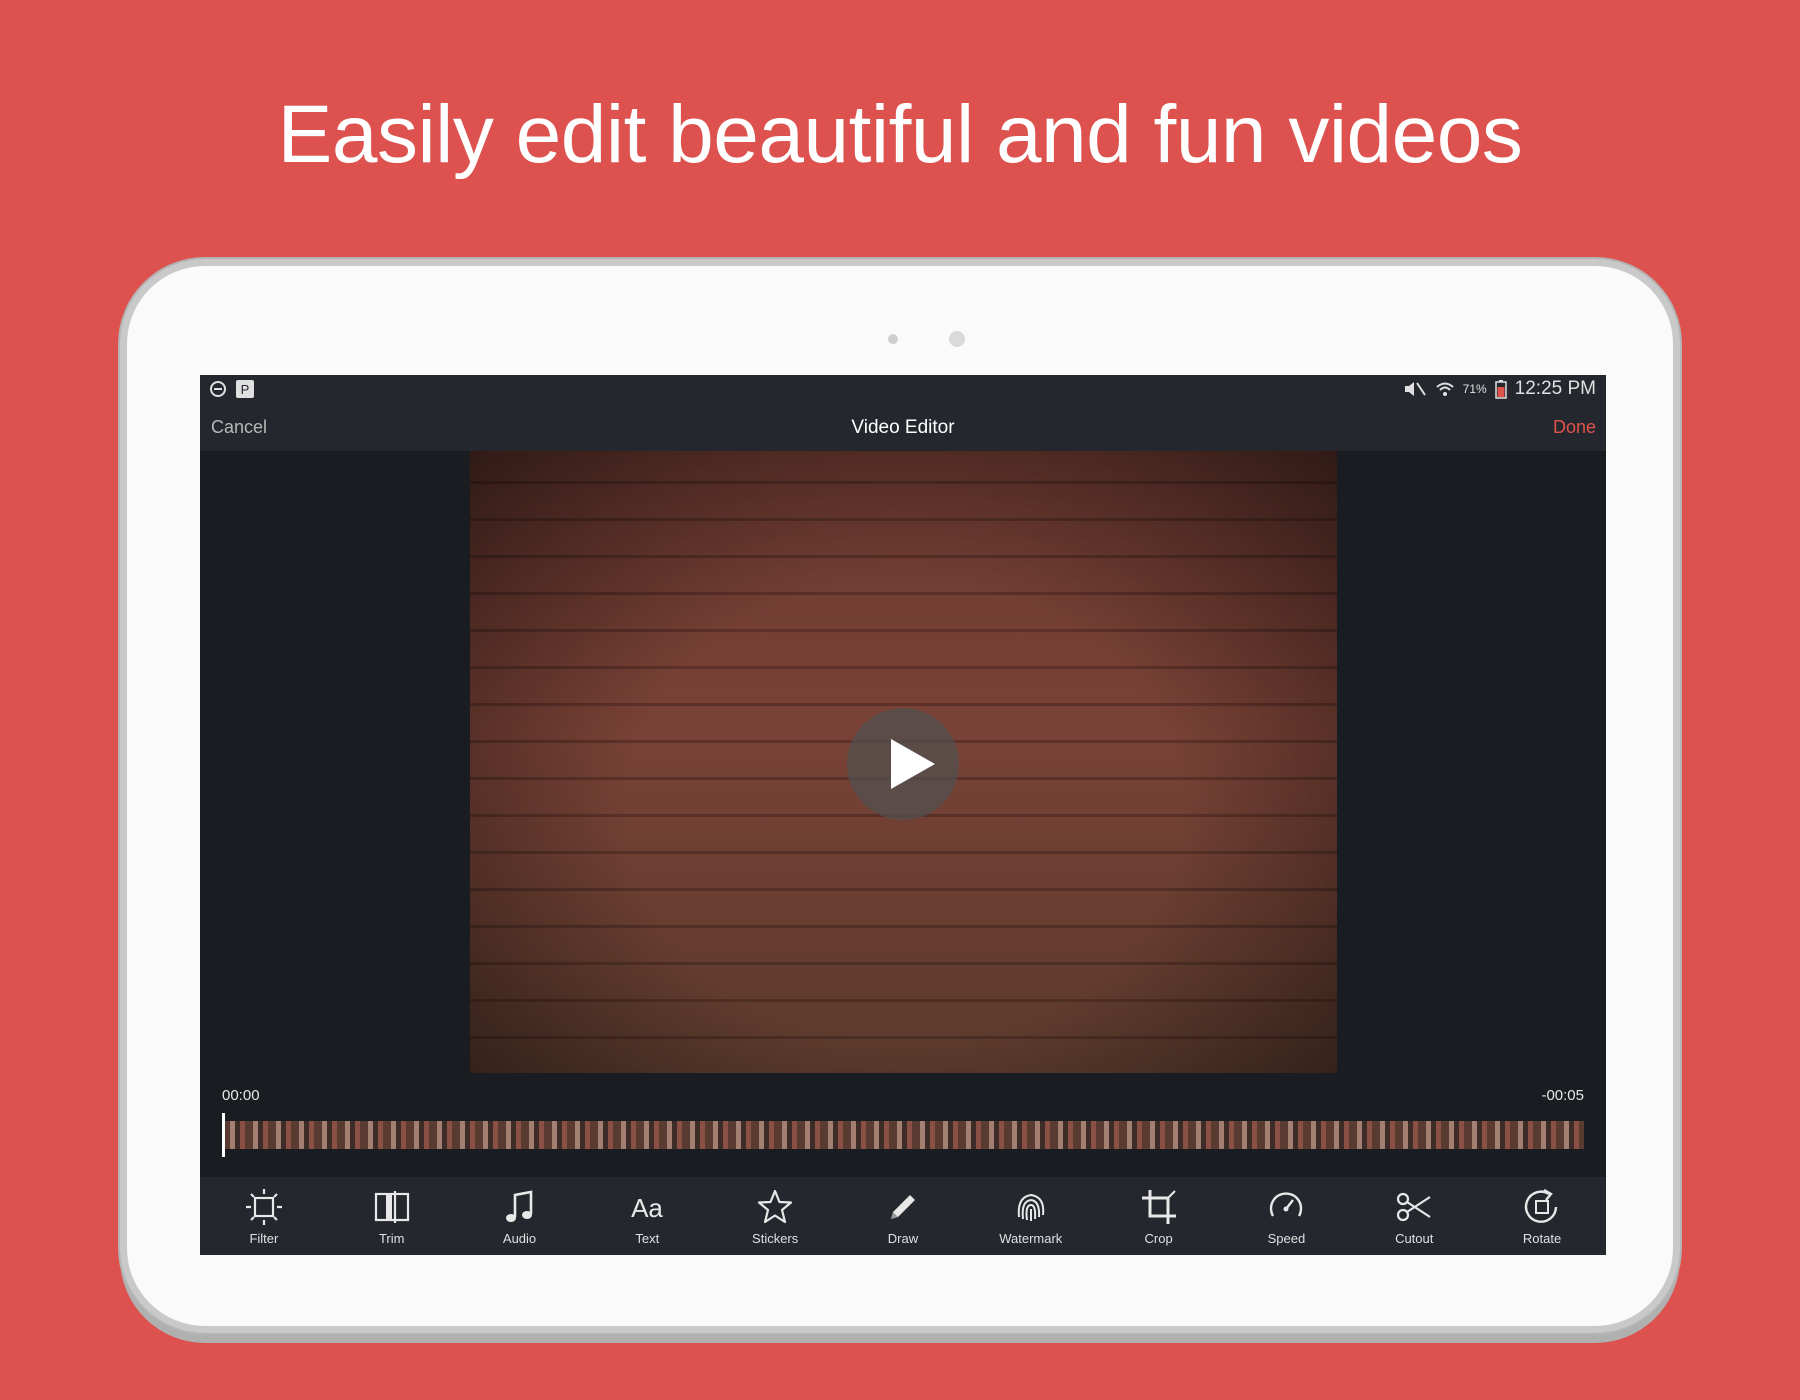 Image resolution: width=1800 pixels, height=1400 pixels. I want to click on tool-label: Cutout, so click(1414, 1238).